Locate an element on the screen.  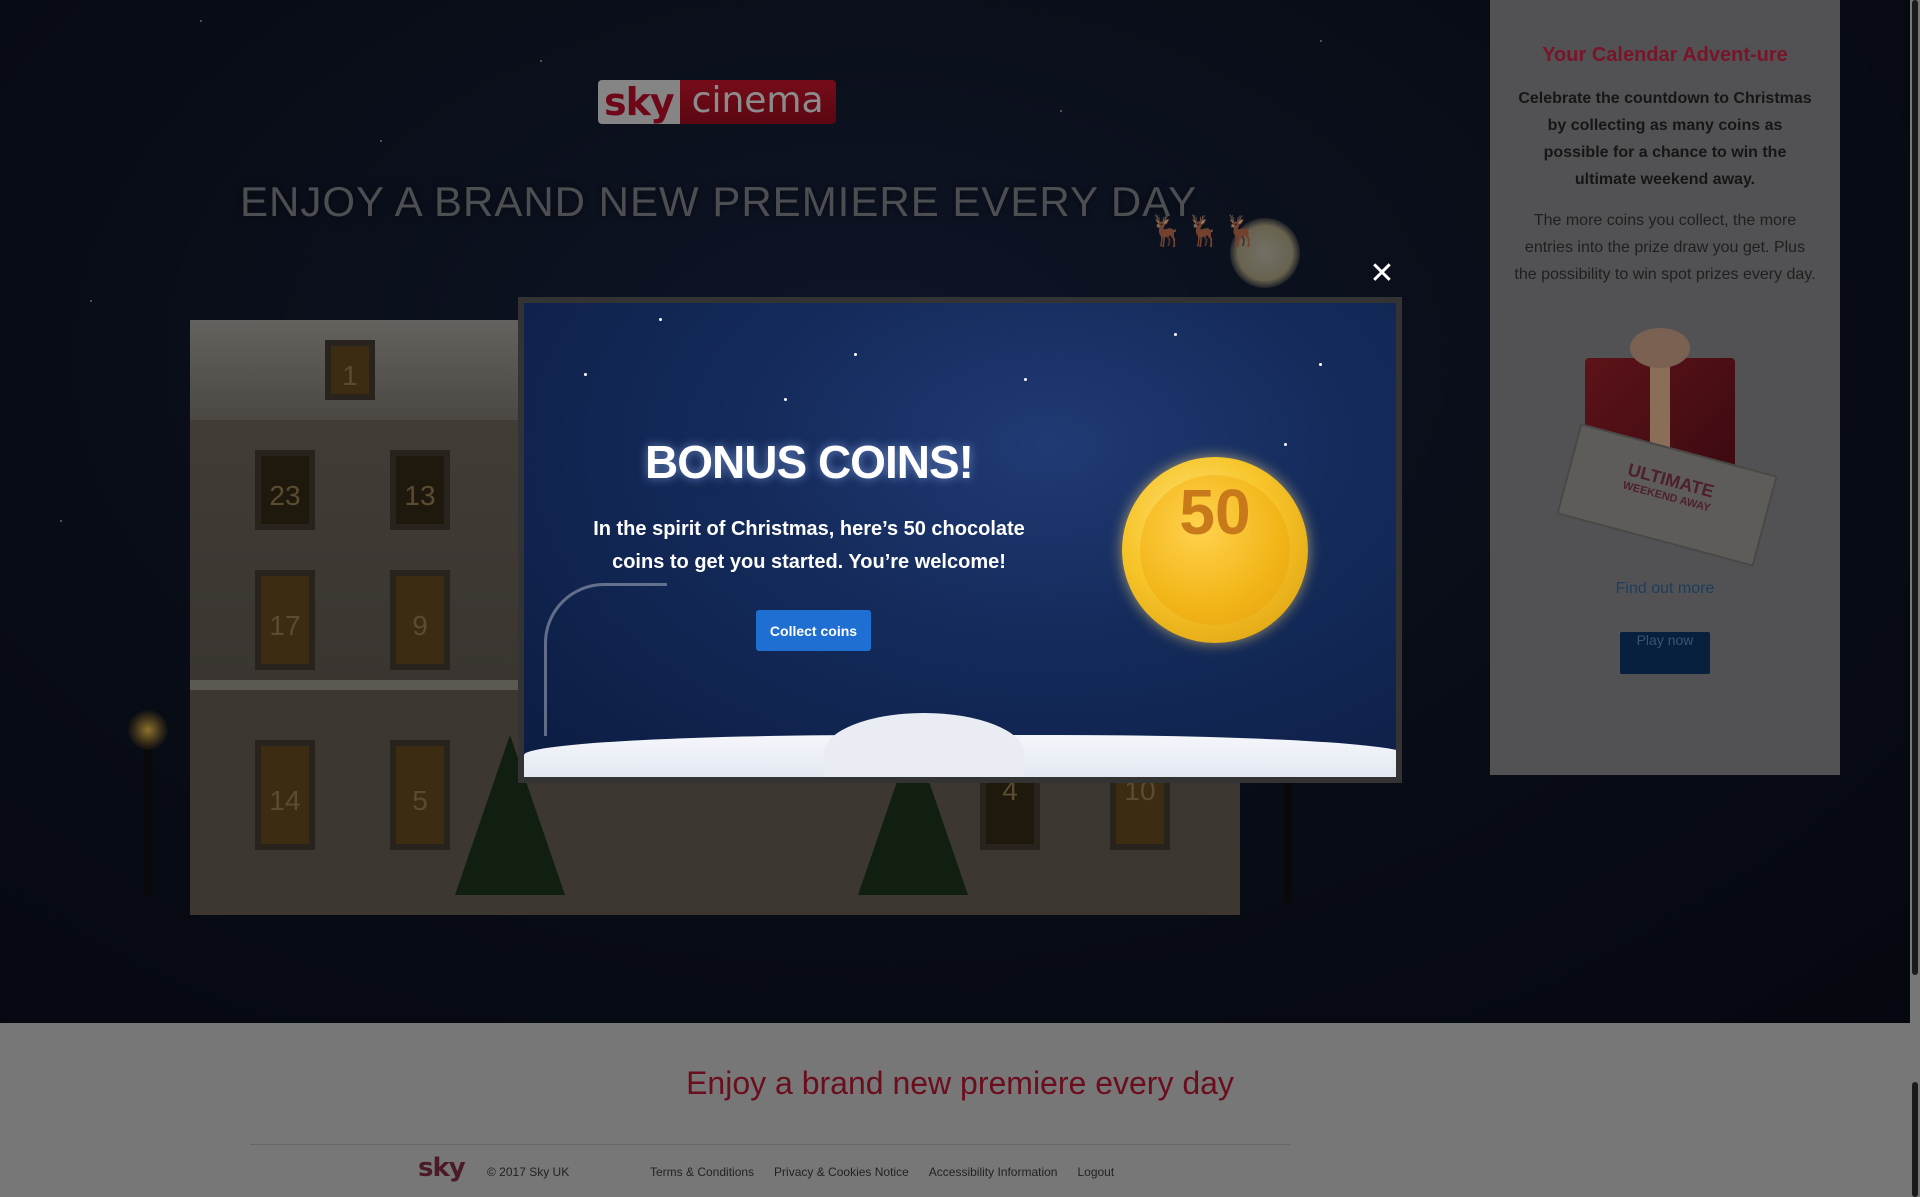
footer-link-accessibility: Accessibility Information is located at coordinates (993, 1172).